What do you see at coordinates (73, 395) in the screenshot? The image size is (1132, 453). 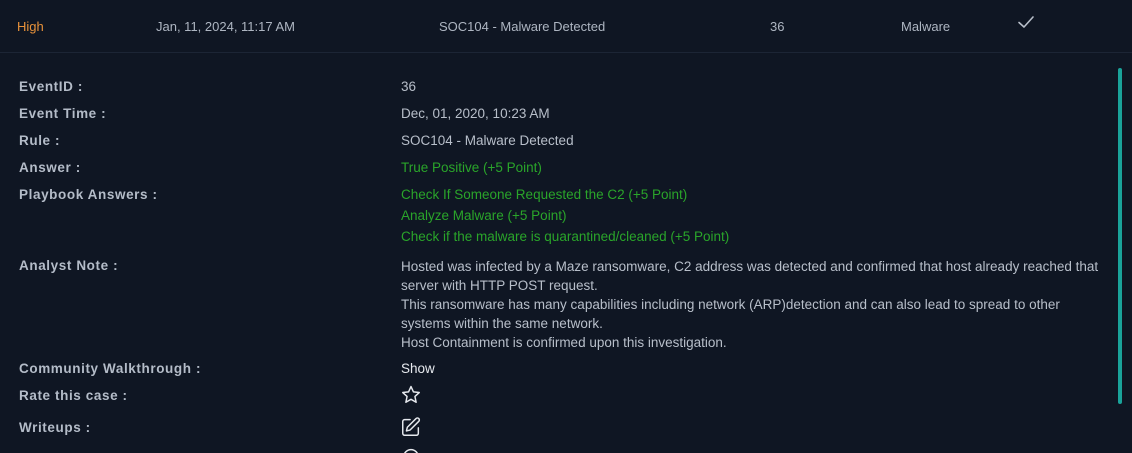 I see `rate-case-label: Rate this case :` at bounding box center [73, 395].